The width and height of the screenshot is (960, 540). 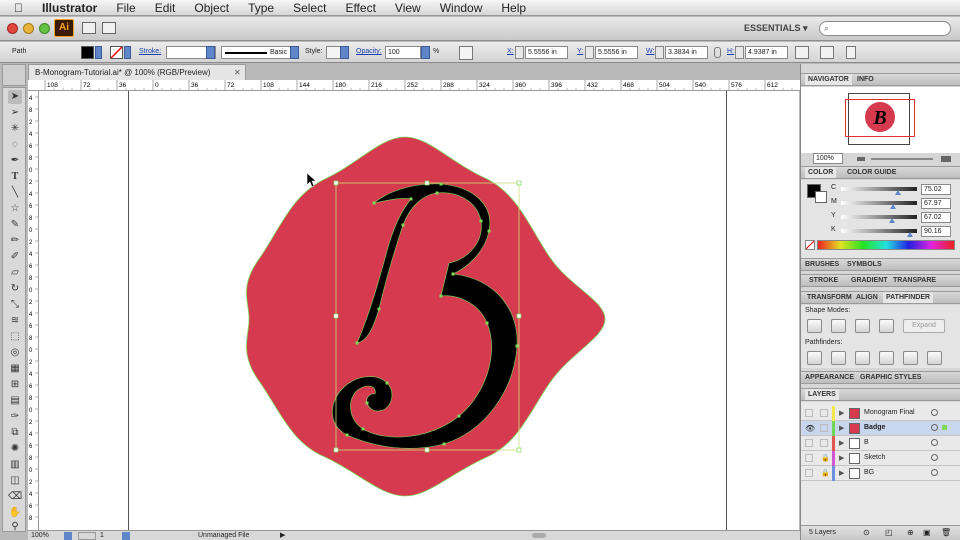 I want to click on menu-window: Window, so click(x=461, y=8).